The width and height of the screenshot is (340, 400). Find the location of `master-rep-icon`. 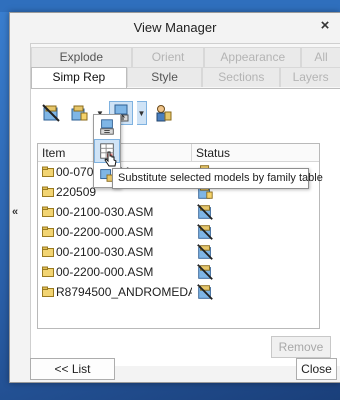

master-rep-icon is located at coordinates (79, 113).